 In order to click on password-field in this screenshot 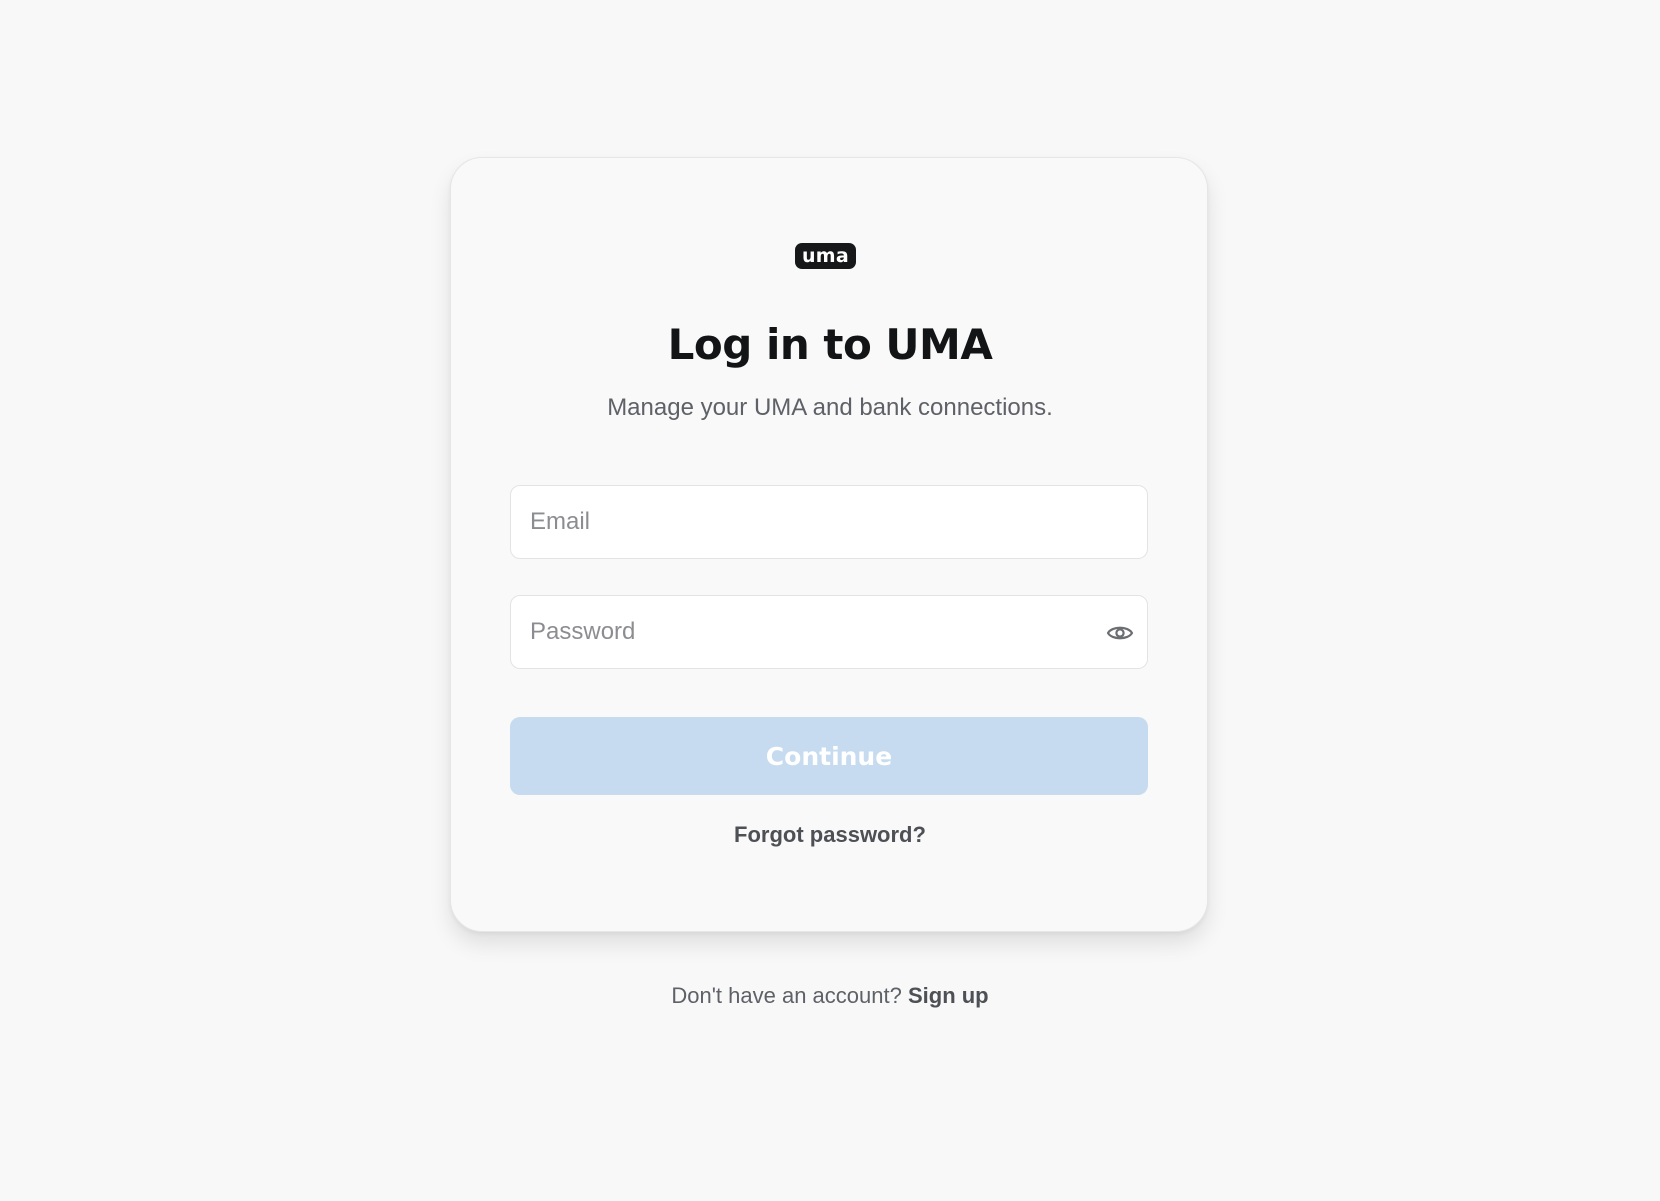, I will do `click(829, 632)`.